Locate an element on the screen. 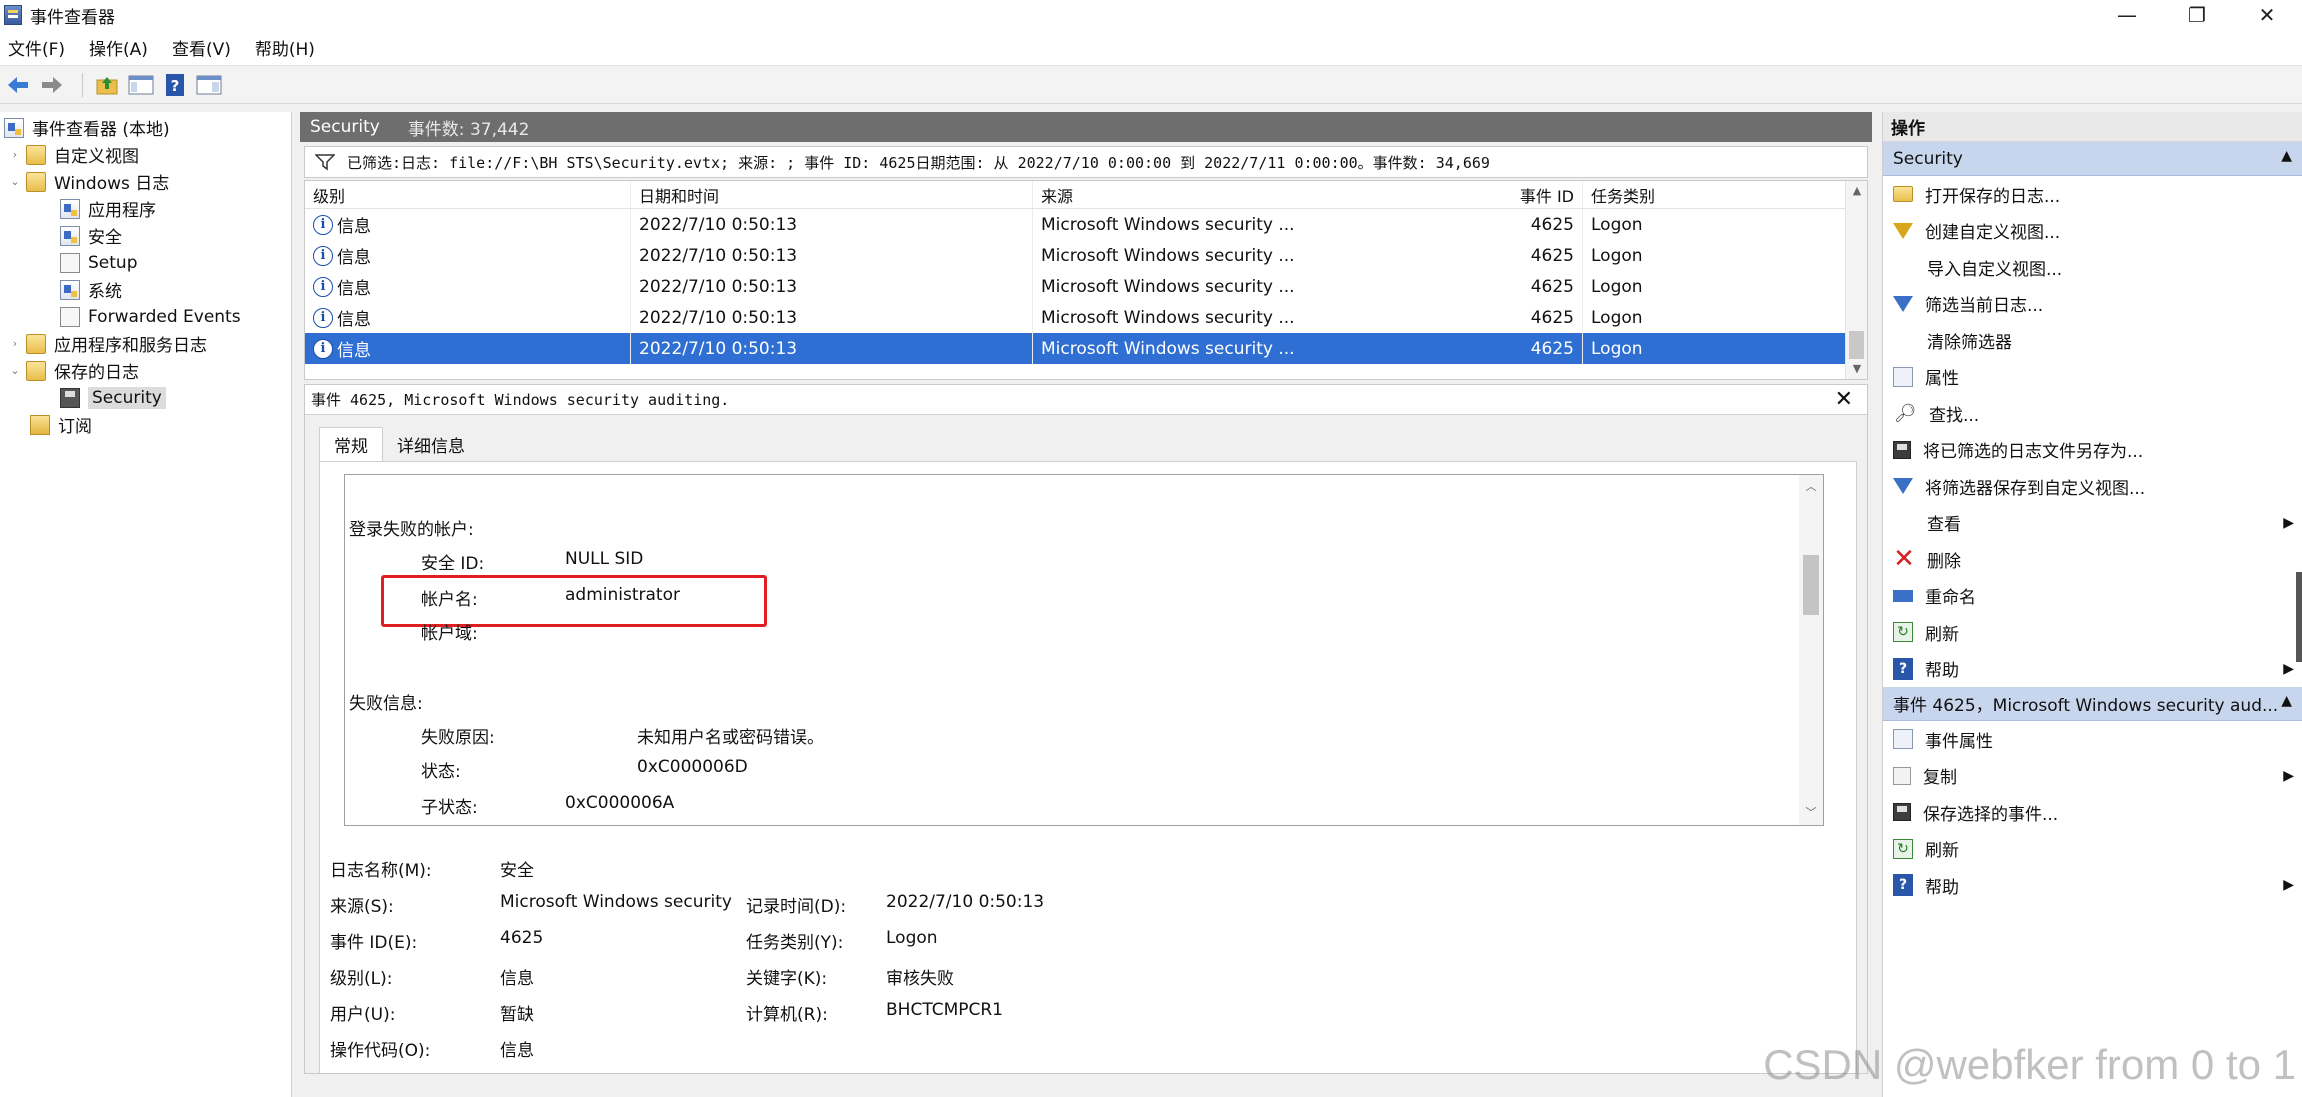 The image size is (2302, 1097). action-item: 查看 ▶ is located at coordinates (2092, 523).